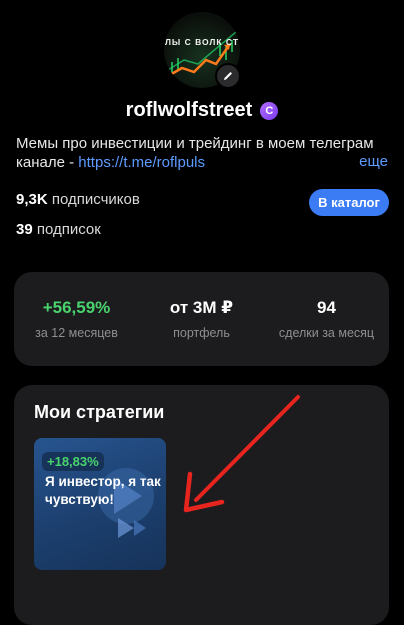  I want to click on username-row: roflwolfstreet C, so click(202, 110).